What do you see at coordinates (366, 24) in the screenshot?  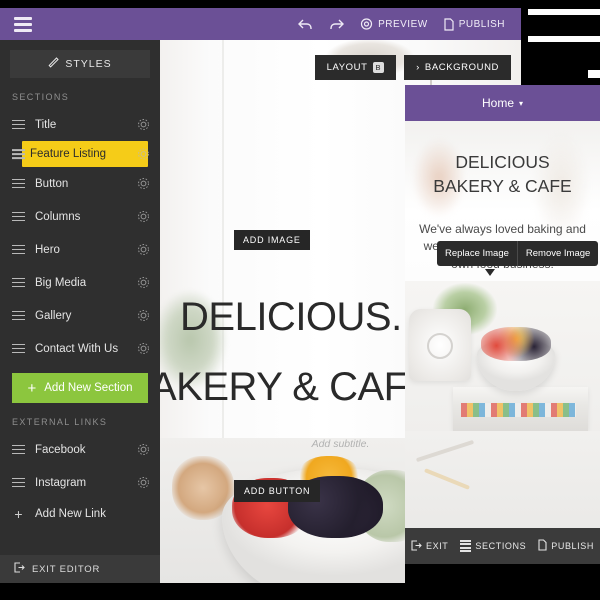 I see `eye-icon` at bounding box center [366, 24].